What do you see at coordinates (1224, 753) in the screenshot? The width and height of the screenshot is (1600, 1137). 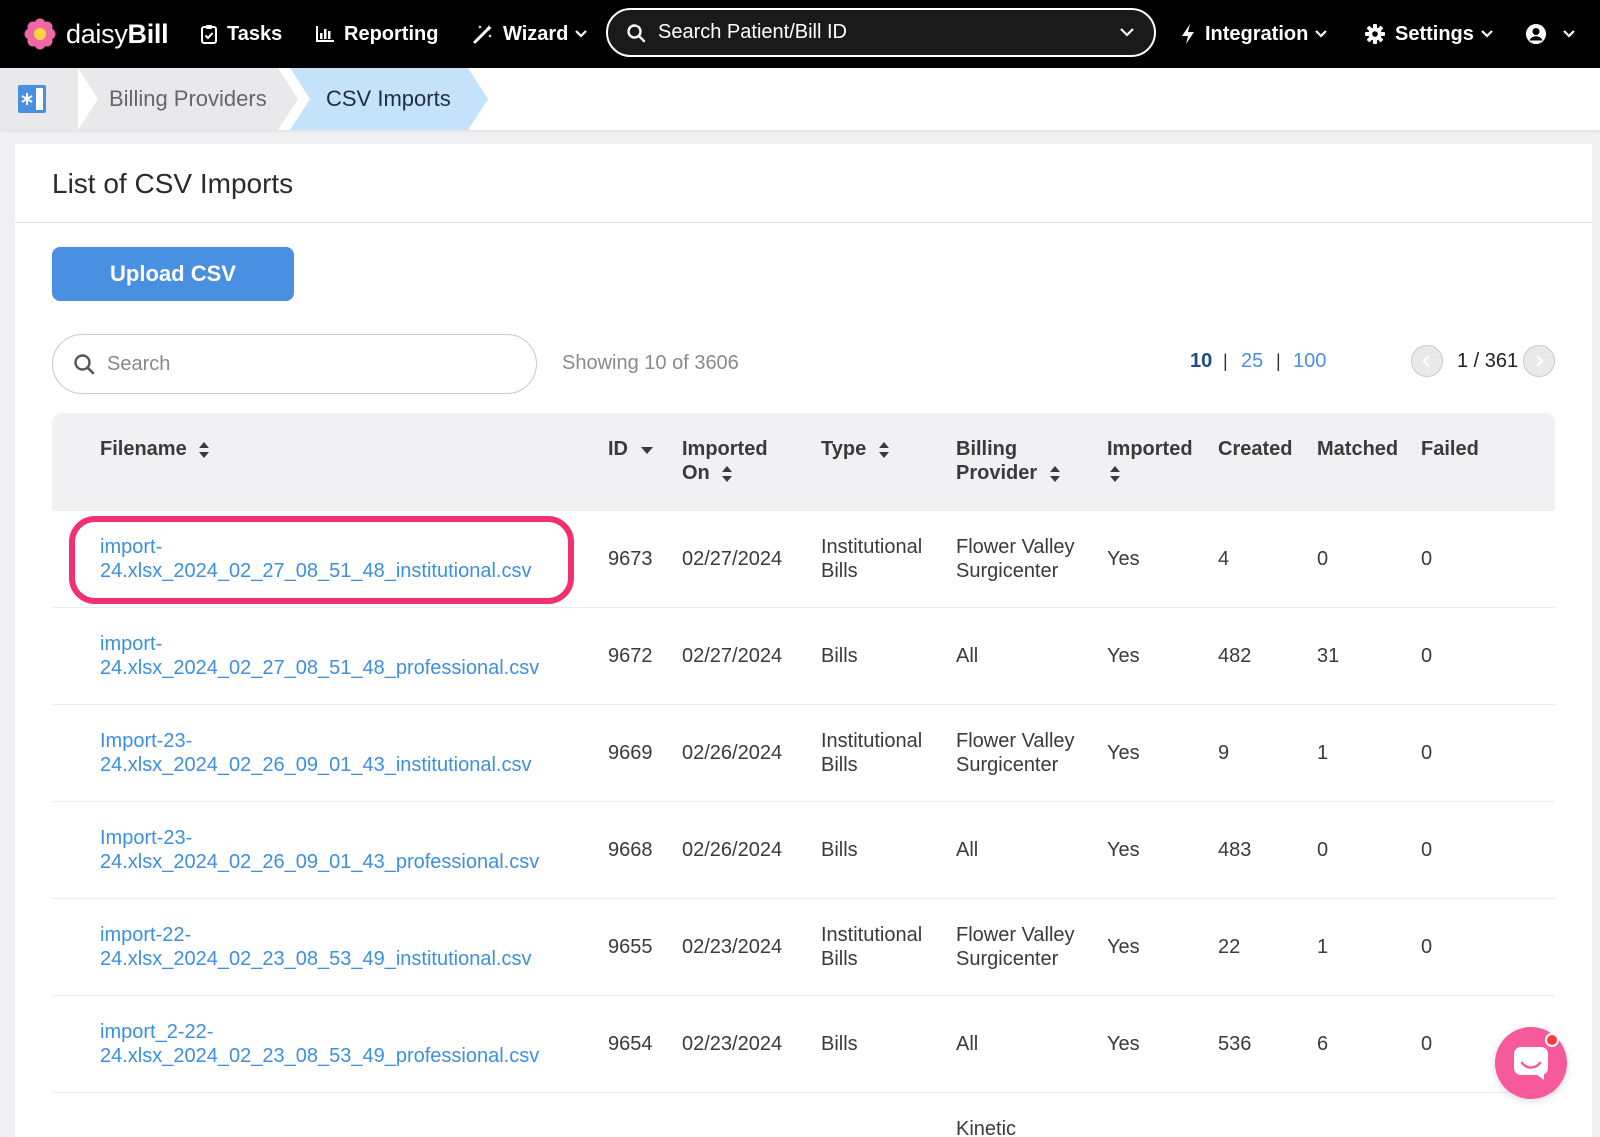 I see `cell-created: 9` at bounding box center [1224, 753].